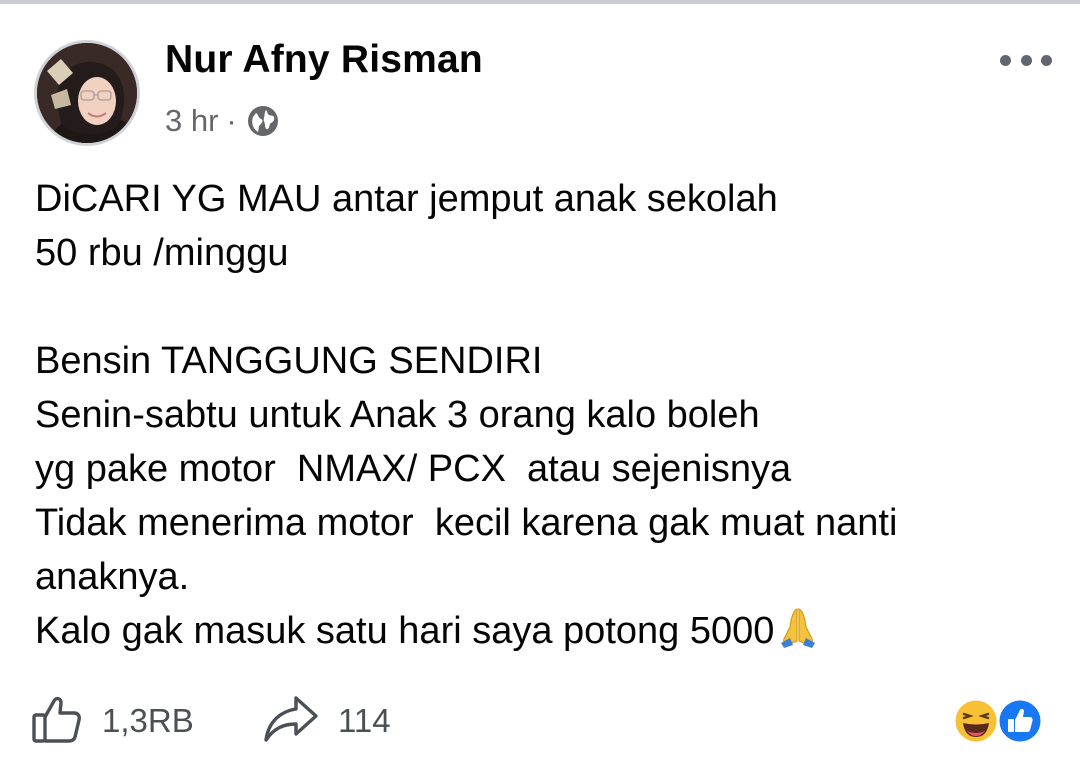 The image size is (1080, 757). What do you see at coordinates (263, 121) in the screenshot?
I see `globe-icon` at bounding box center [263, 121].